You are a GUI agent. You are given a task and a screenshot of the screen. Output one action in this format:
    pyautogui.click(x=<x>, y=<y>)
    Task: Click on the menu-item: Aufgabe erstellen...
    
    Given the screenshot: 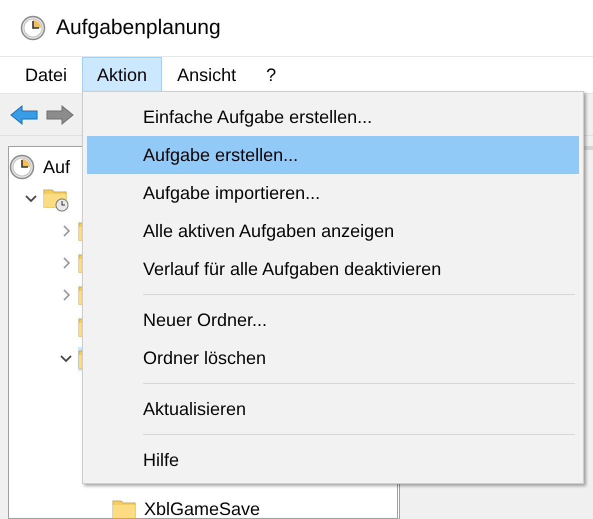 What is the action you would take?
    pyautogui.click(x=333, y=155)
    